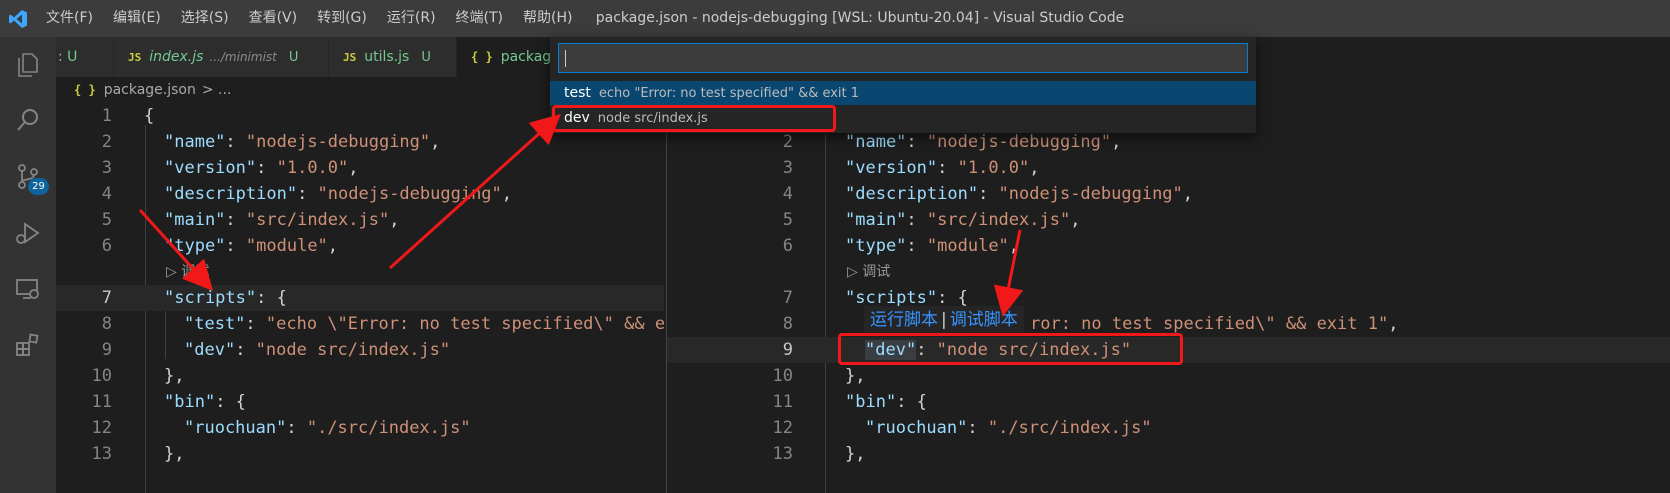  Describe the element at coordinates (18, 18) in the screenshot. I see `vscode-logo-icon` at that location.